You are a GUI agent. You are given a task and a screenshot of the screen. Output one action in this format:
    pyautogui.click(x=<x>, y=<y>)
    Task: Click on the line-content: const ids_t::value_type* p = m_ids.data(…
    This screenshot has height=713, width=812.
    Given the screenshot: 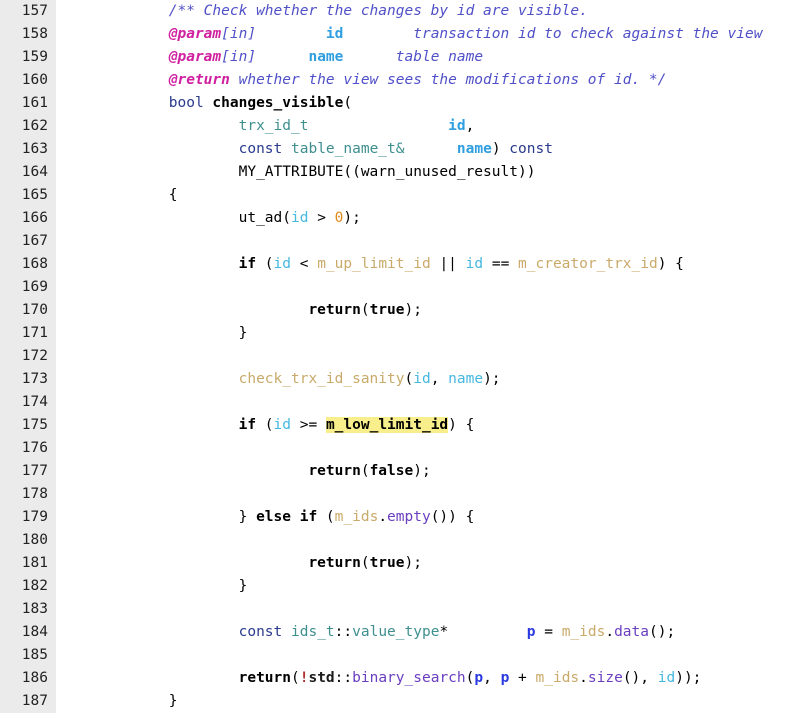 What is the action you would take?
    pyautogui.click(x=434, y=632)
    